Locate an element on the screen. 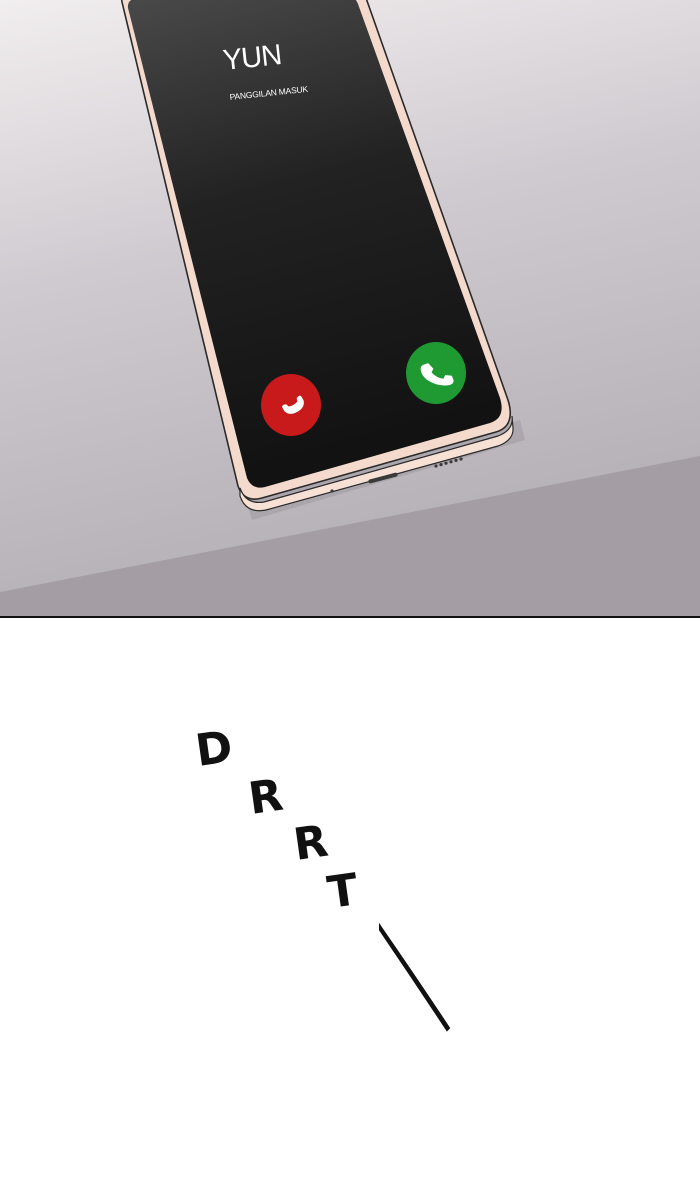 The width and height of the screenshot is (700, 1200). sfx-letter-r-2: R is located at coordinates (310, 843).